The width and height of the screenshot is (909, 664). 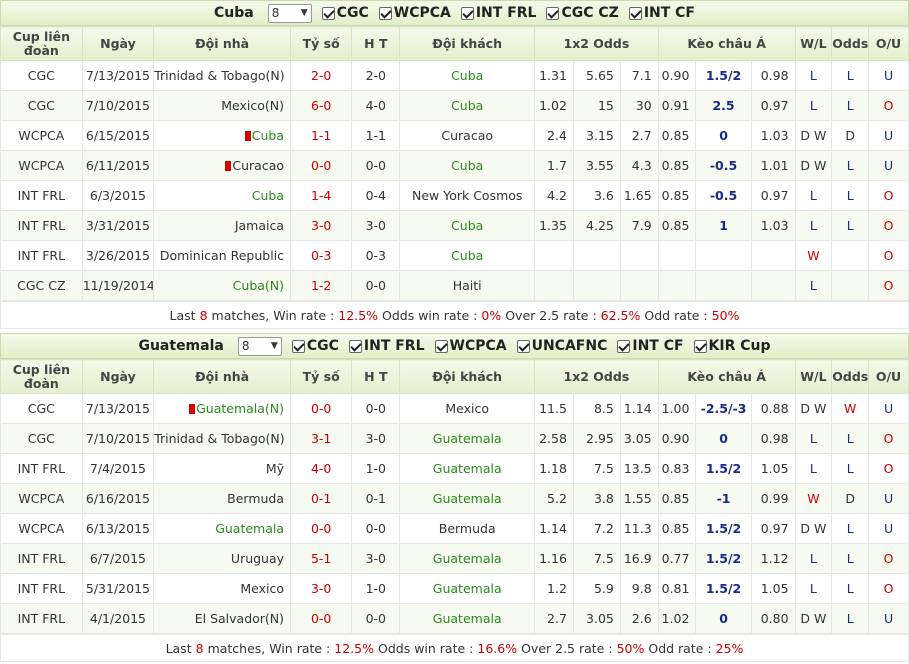 What do you see at coordinates (813, 408) in the screenshot?
I see `cell-wl: D W` at bounding box center [813, 408].